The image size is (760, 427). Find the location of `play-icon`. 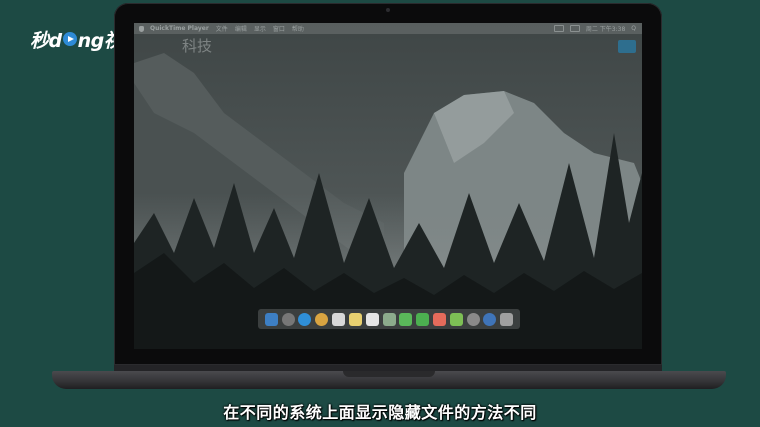

play-icon is located at coordinates (69, 39).